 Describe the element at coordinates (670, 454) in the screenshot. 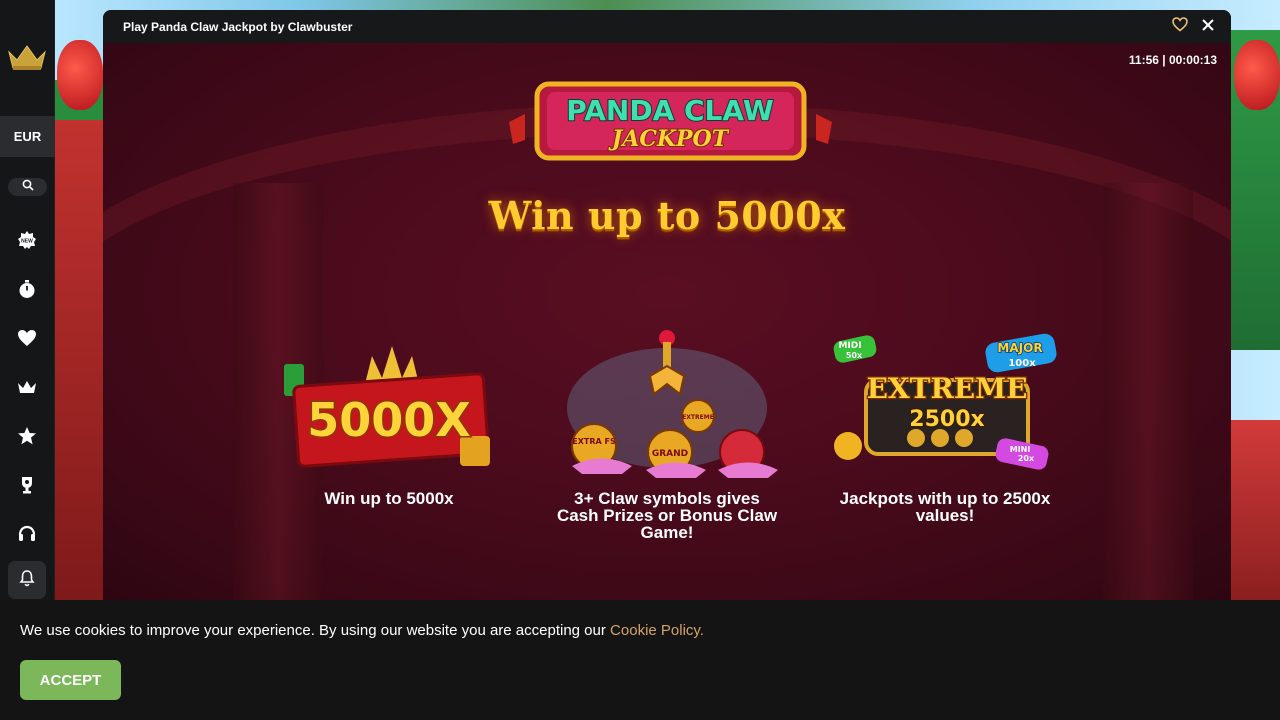

I see `art-badge: GRAND` at that location.